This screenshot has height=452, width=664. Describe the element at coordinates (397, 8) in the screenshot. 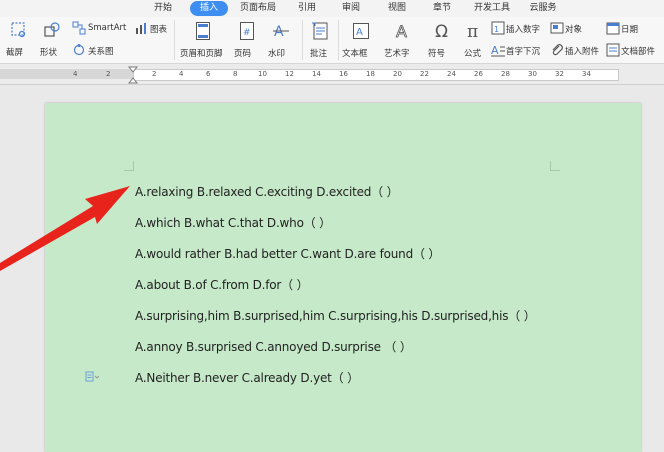

I see `tab-view: 视图` at that location.